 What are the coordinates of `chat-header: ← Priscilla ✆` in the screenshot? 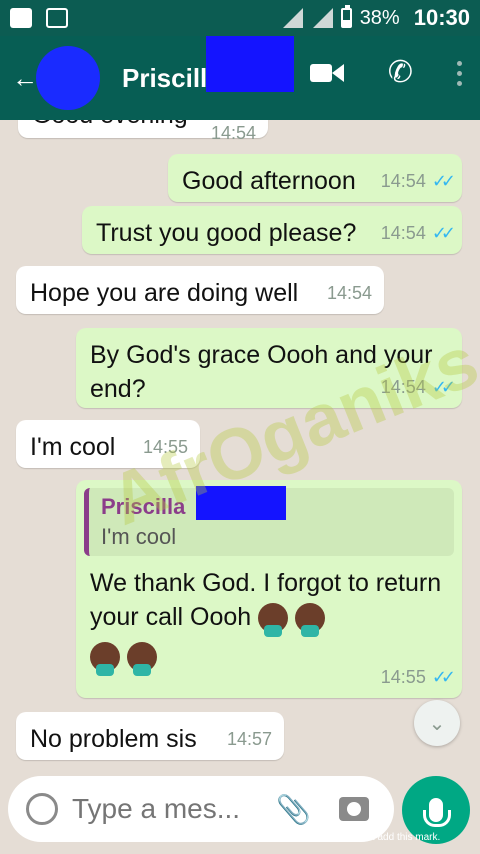 It's located at (240, 78).